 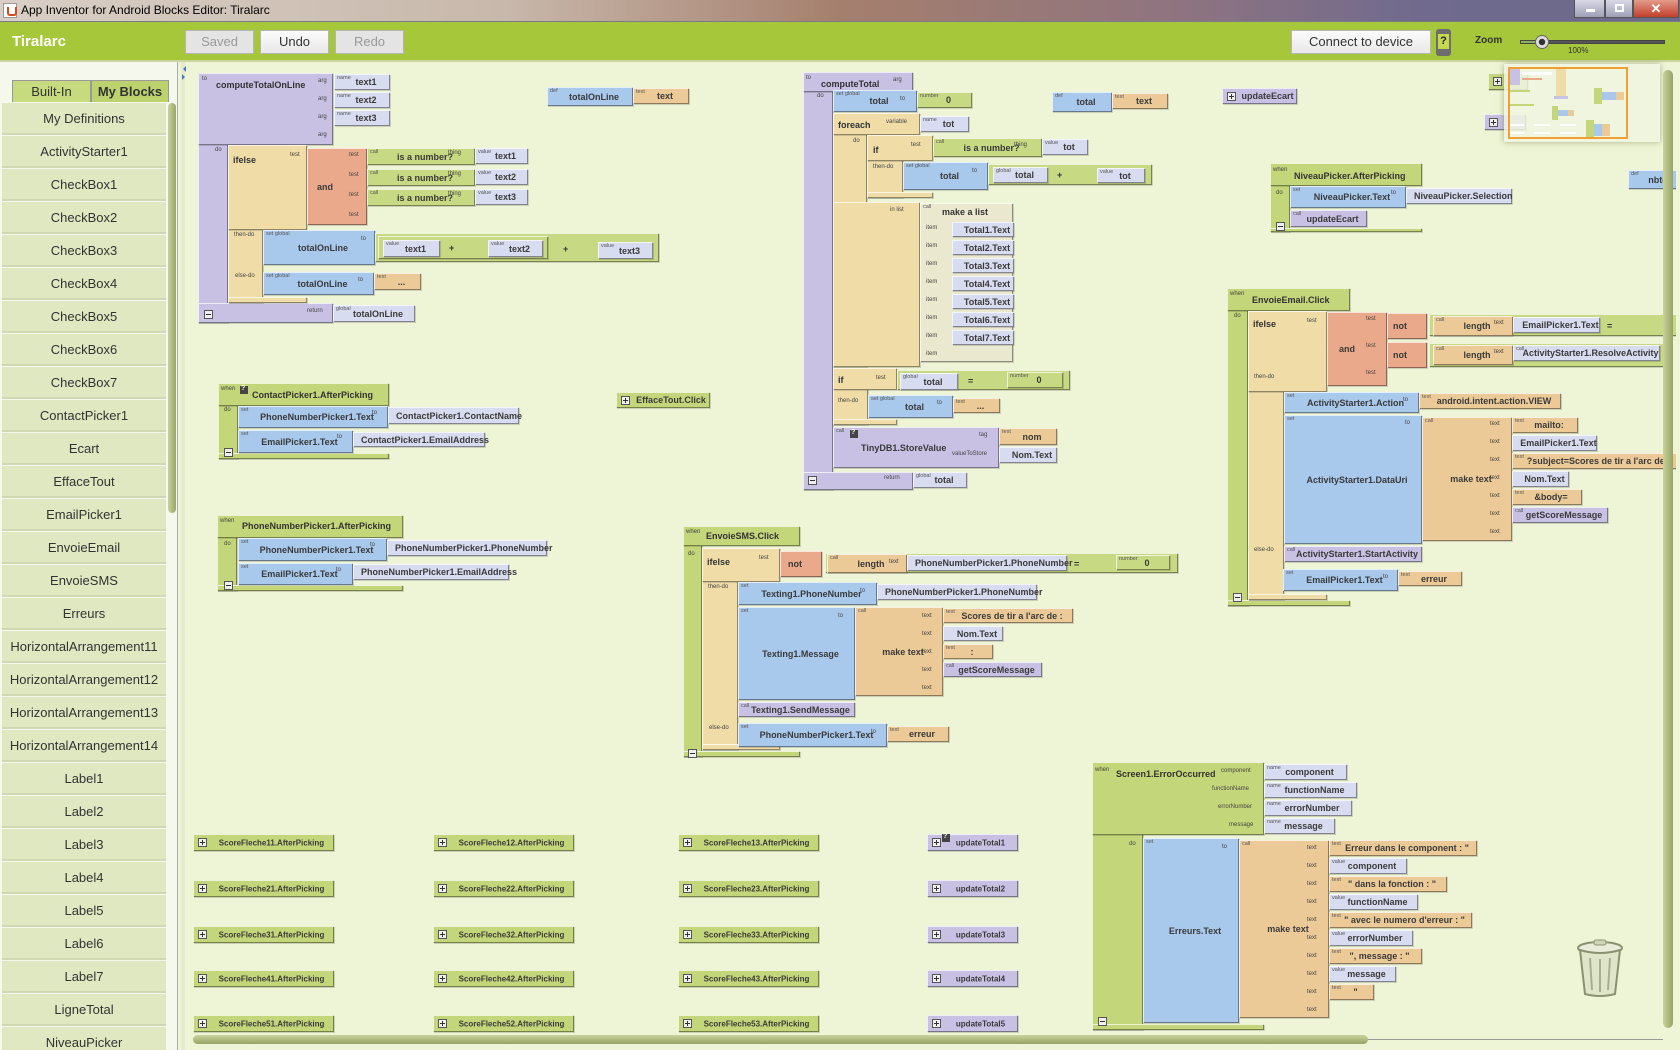 What do you see at coordinates (130, 91) in the screenshot?
I see `tab-my-blocks: My Blocks` at bounding box center [130, 91].